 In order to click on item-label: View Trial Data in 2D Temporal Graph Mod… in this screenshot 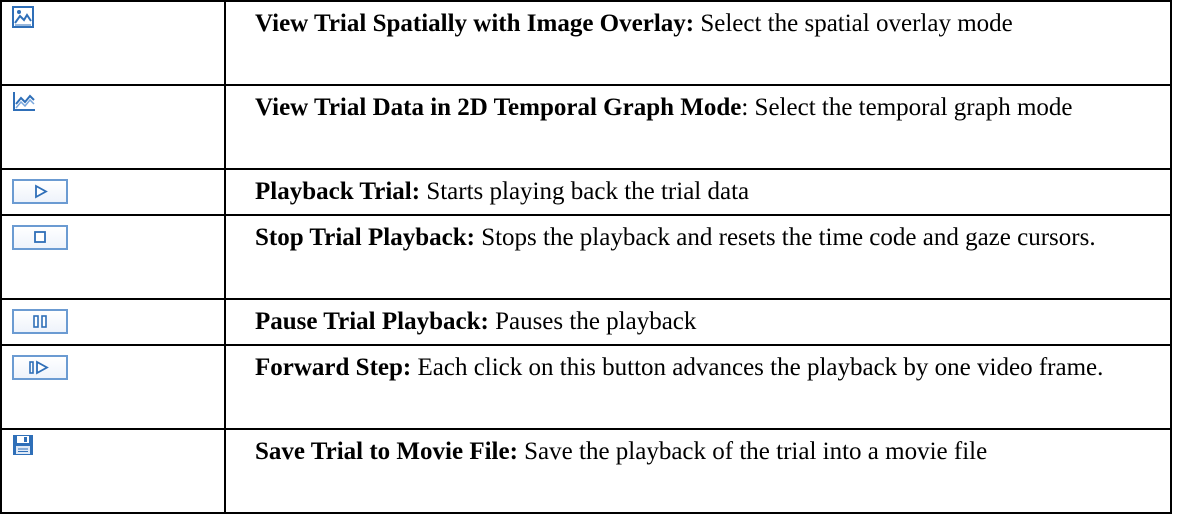, I will do `click(498, 107)`.